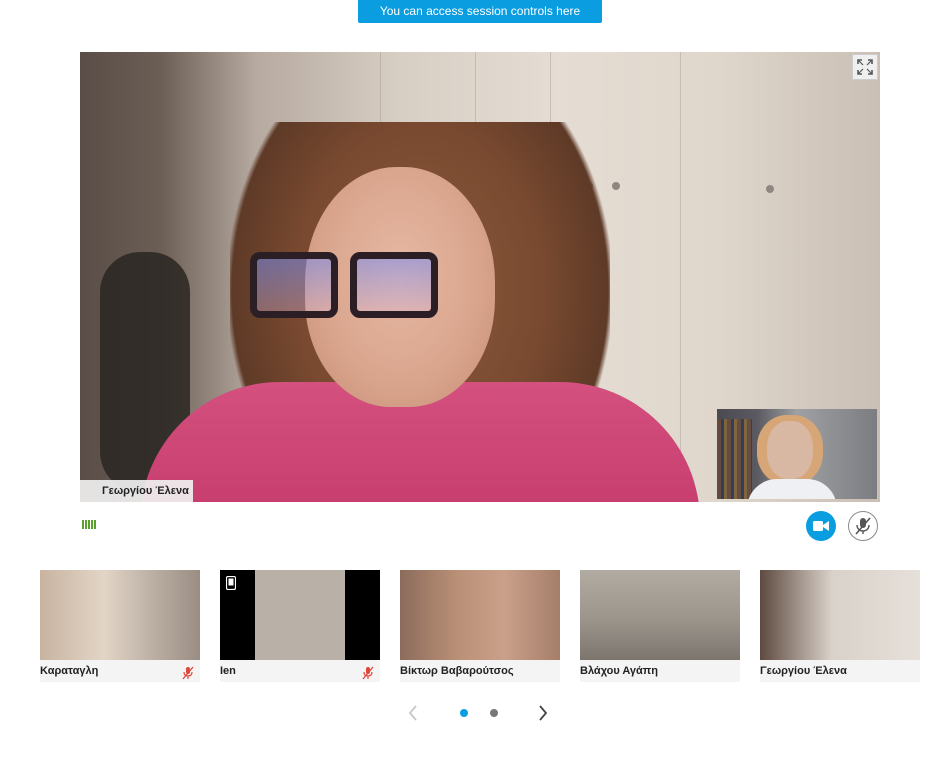 This screenshot has height=764, width=938. I want to click on expand-button, so click(865, 67).